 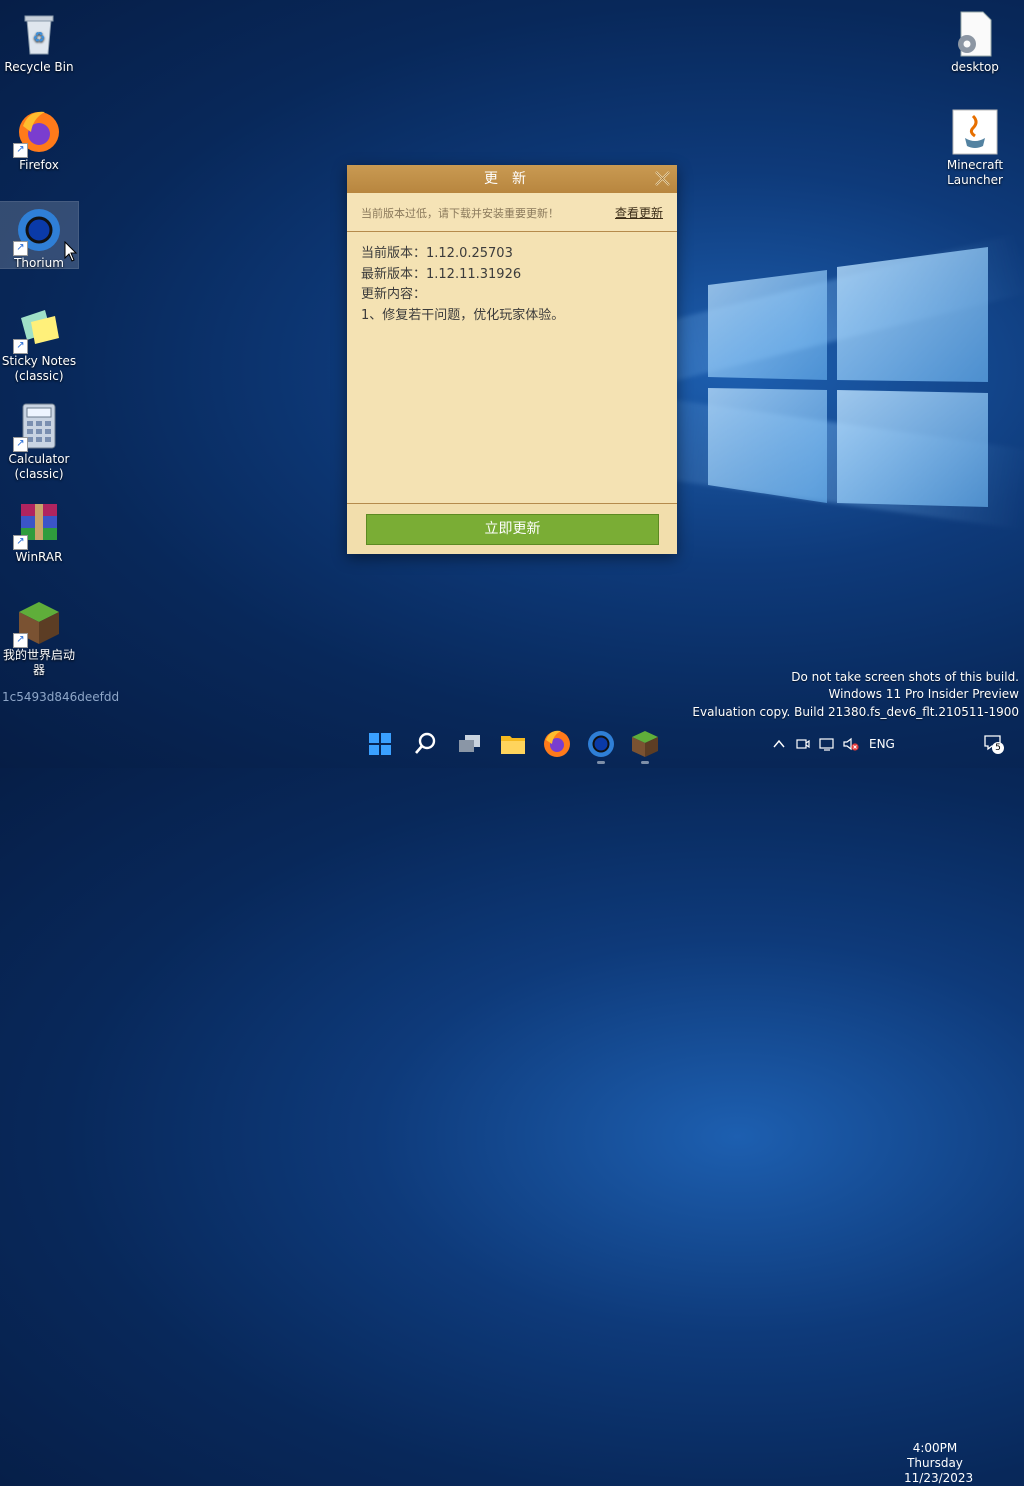 I want to click on taskbar-firefox, so click(x=557, y=744).